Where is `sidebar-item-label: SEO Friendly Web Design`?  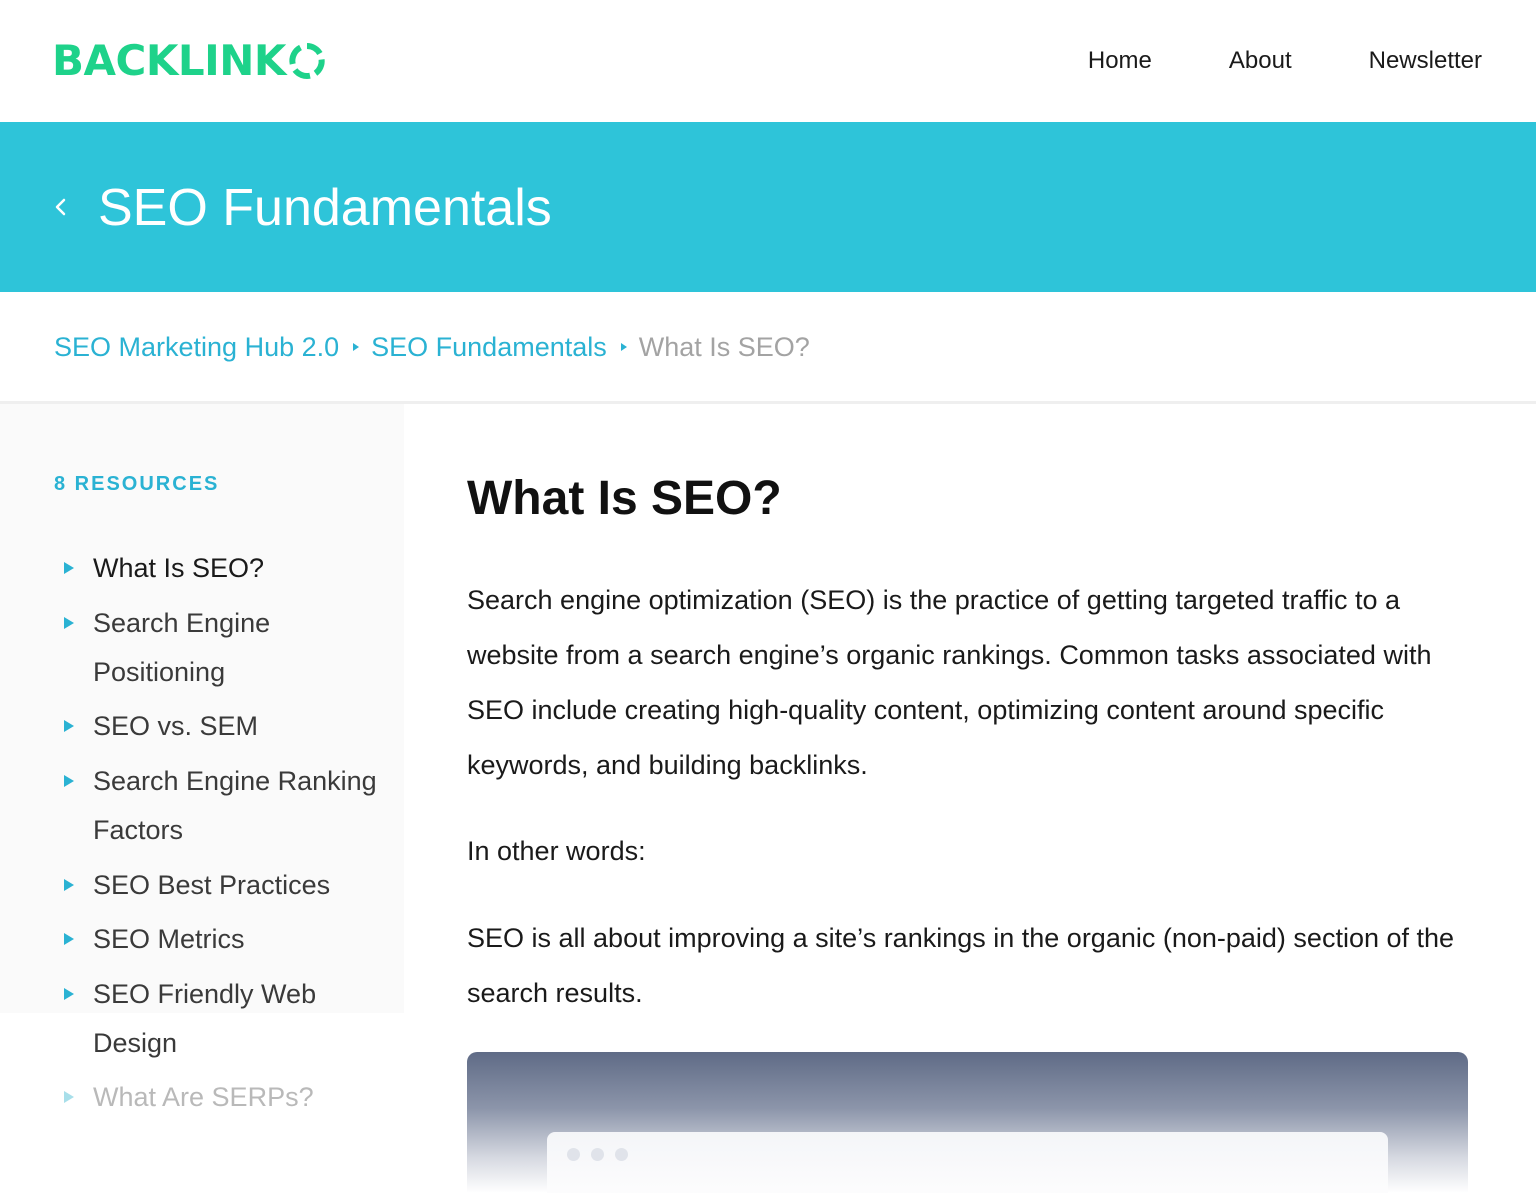 sidebar-item-label: SEO Friendly Web Design is located at coordinates (205, 1018).